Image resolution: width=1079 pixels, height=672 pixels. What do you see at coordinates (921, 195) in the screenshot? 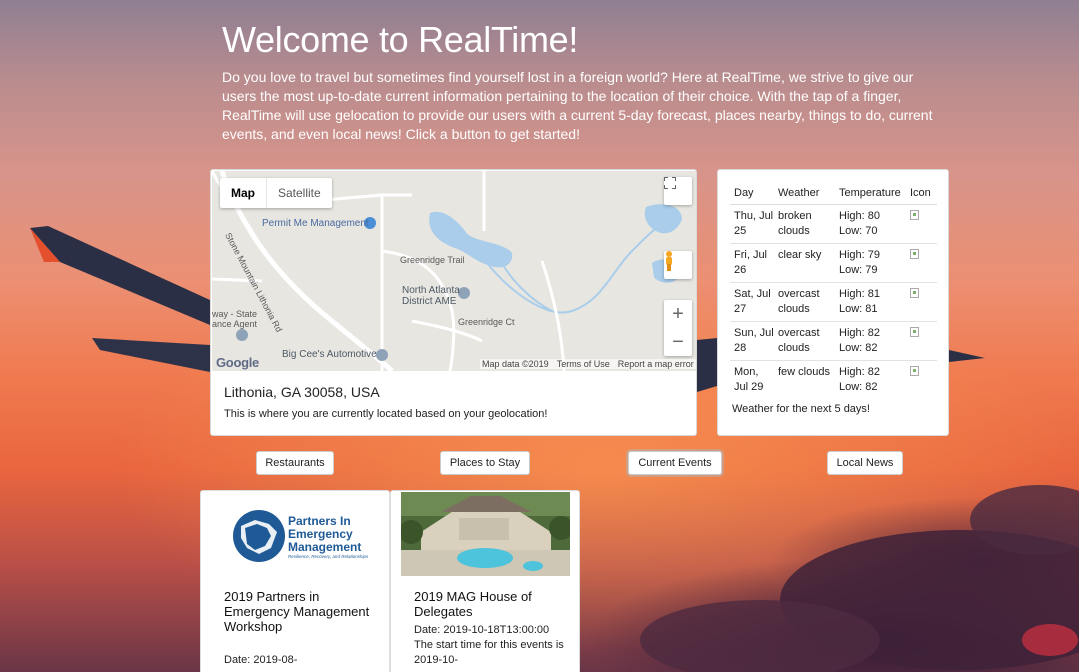
I see `header-icon: Icon` at bounding box center [921, 195].